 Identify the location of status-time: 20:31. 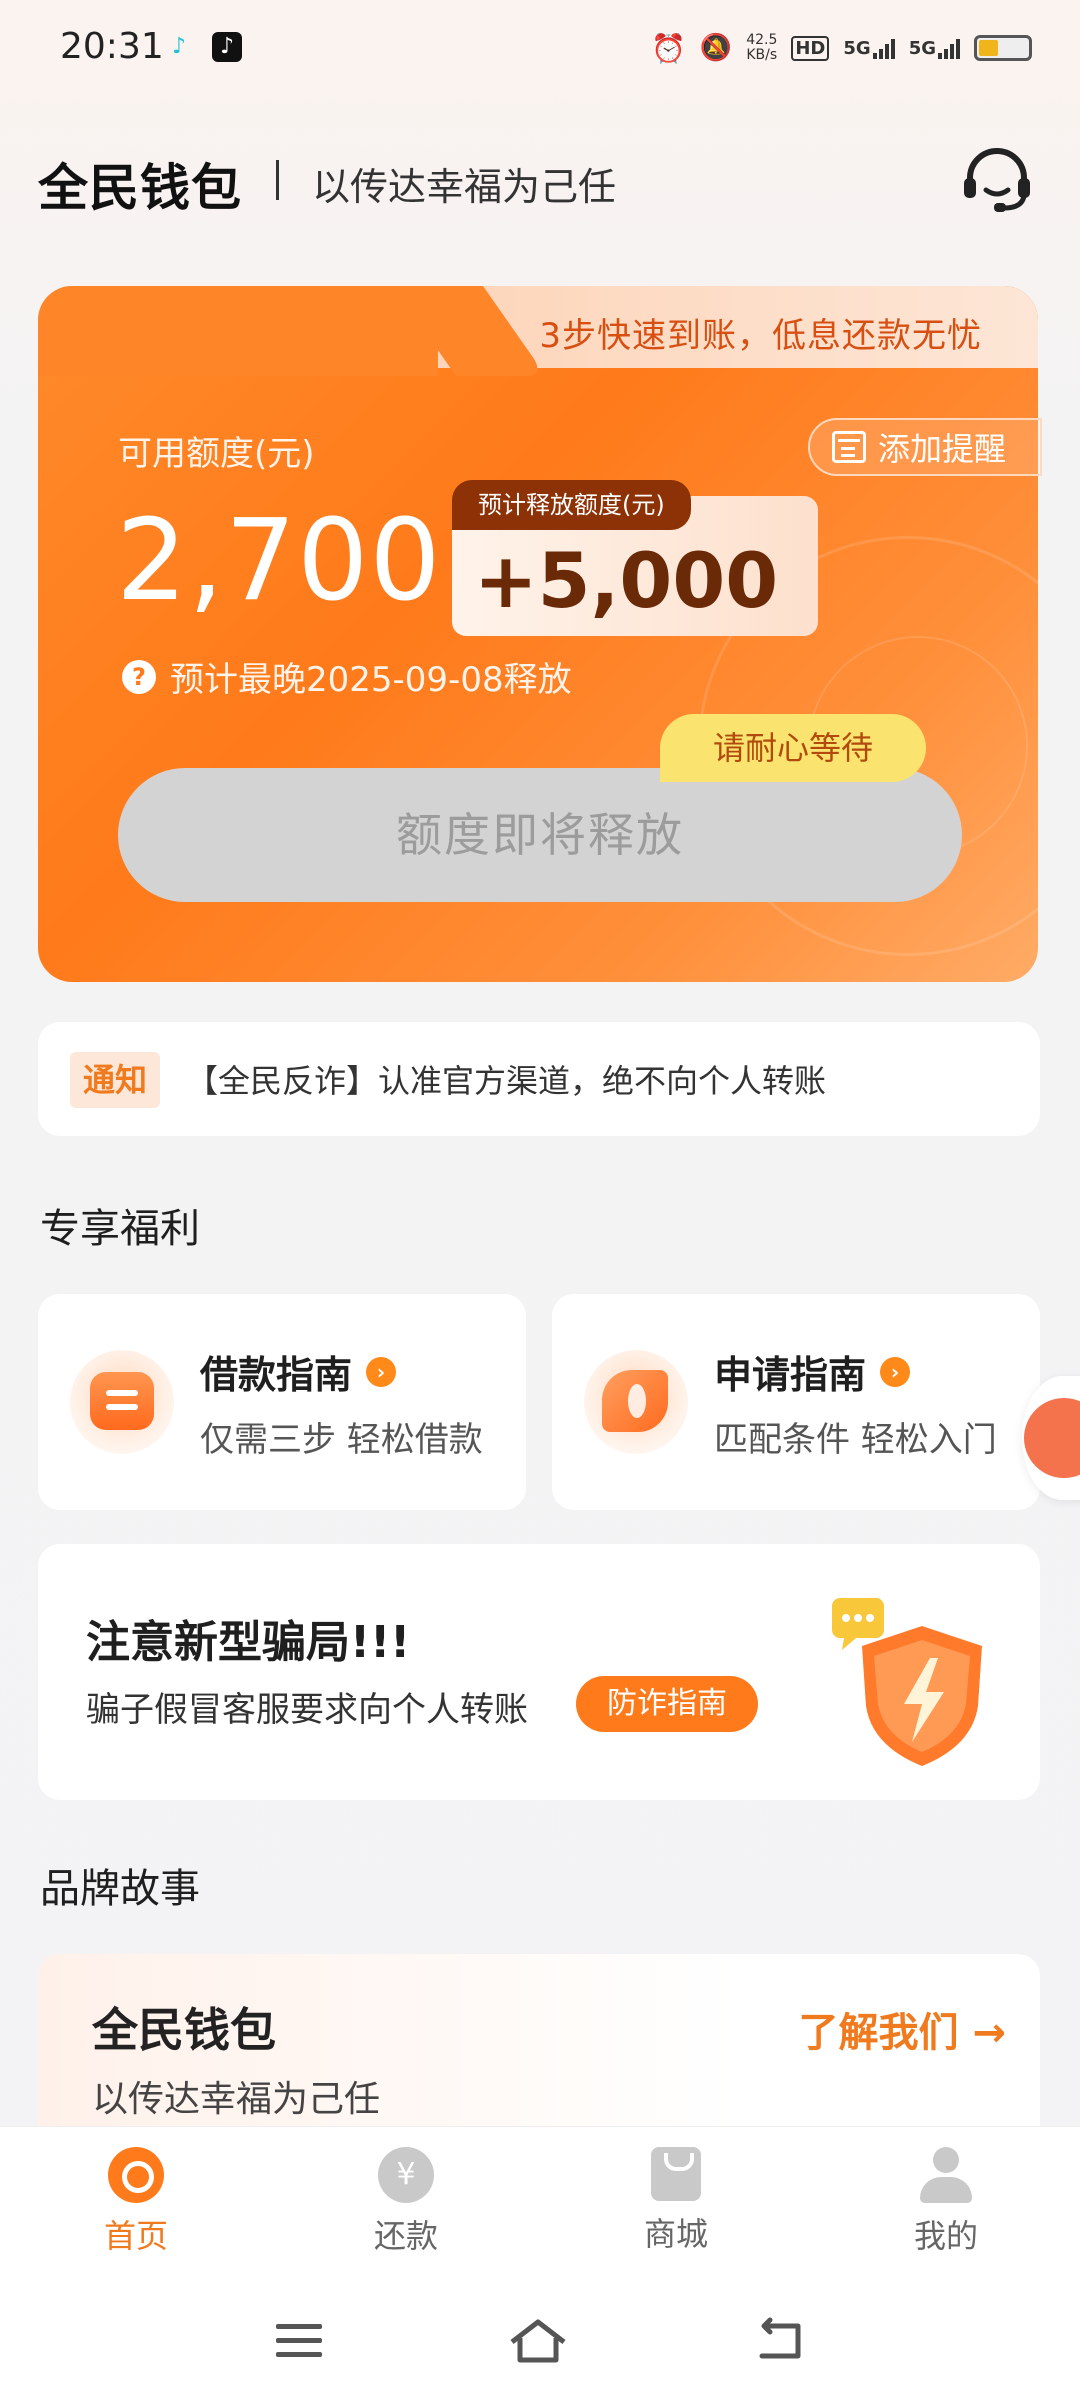
(112, 46).